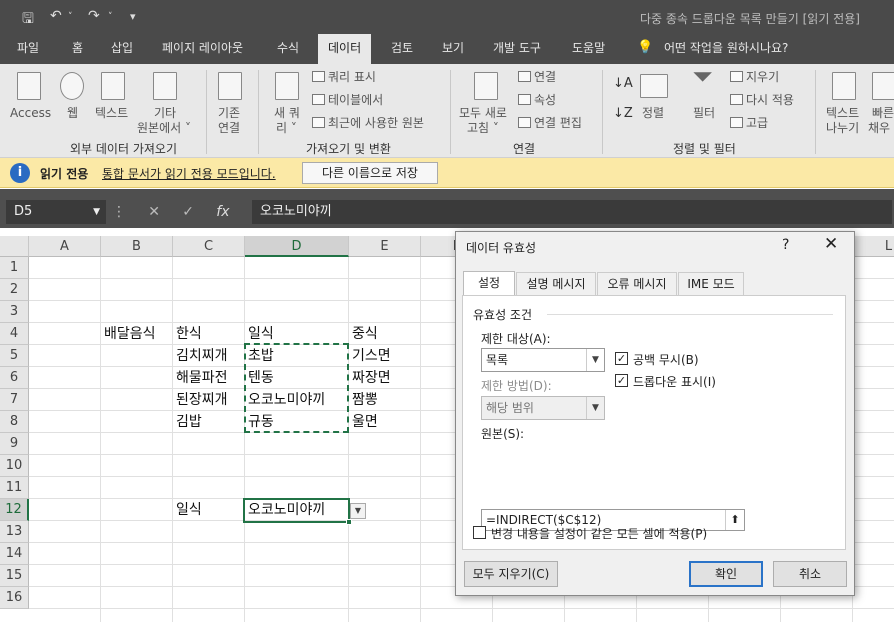  What do you see at coordinates (785, 245) in the screenshot?
I see `help-icon: ?` at bounding box center [785, 245].